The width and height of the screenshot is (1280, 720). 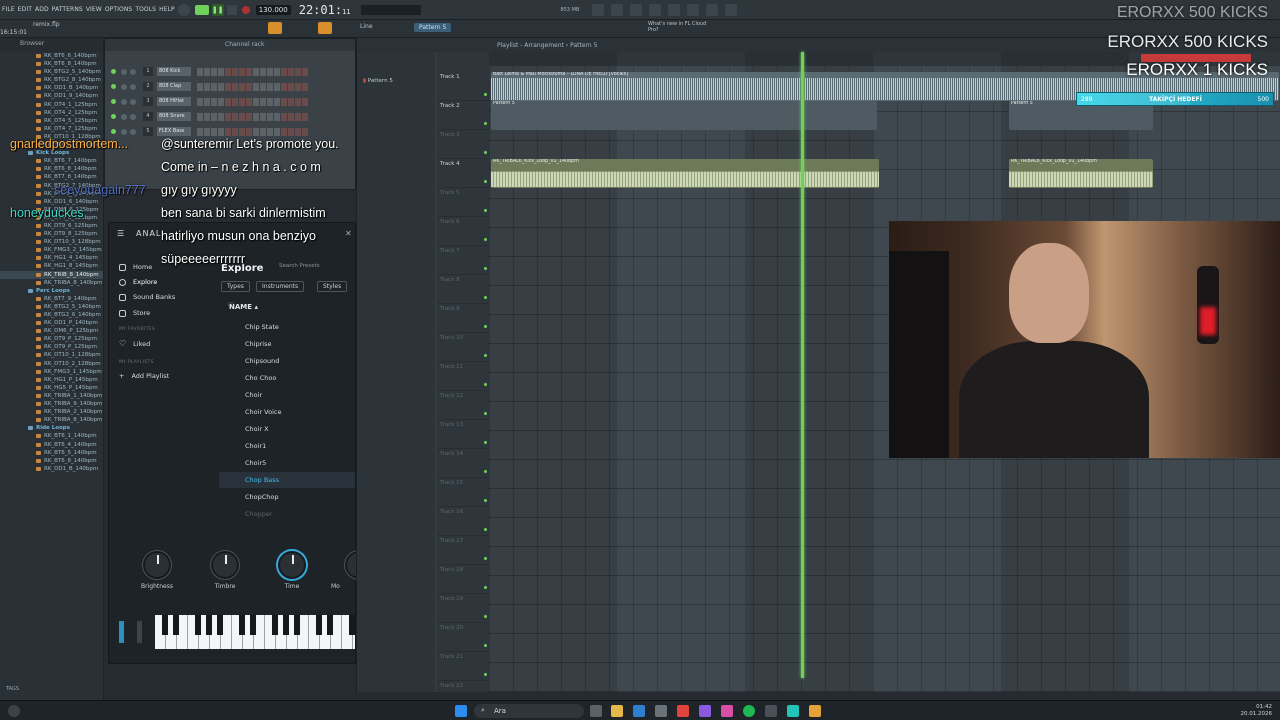 What do you see at coordinates (463, 666) in the screenshot?
I see `track-header: Track 21` at bounding box center [463, 666].